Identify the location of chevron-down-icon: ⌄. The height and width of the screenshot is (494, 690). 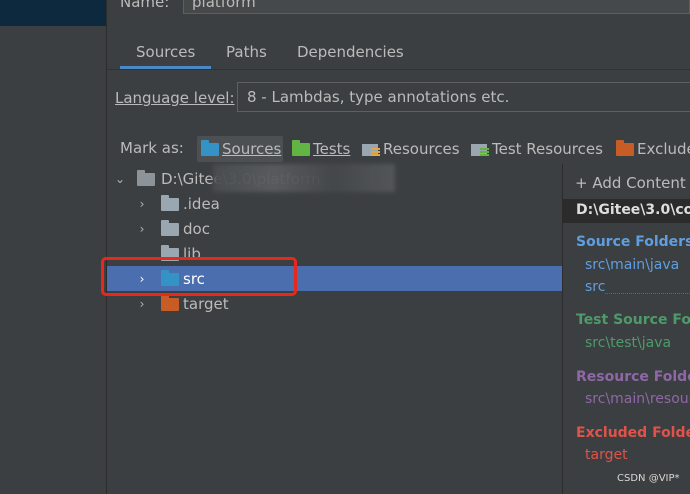
(120, 179).